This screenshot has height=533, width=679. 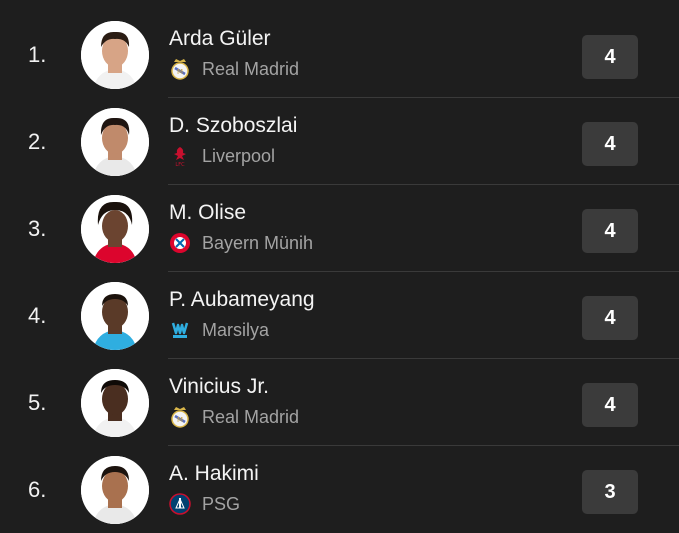 What do you see at coordinates (37, 54) in the screenshot?
I see `rank-number: 1.` at bounding box center [37, 54].